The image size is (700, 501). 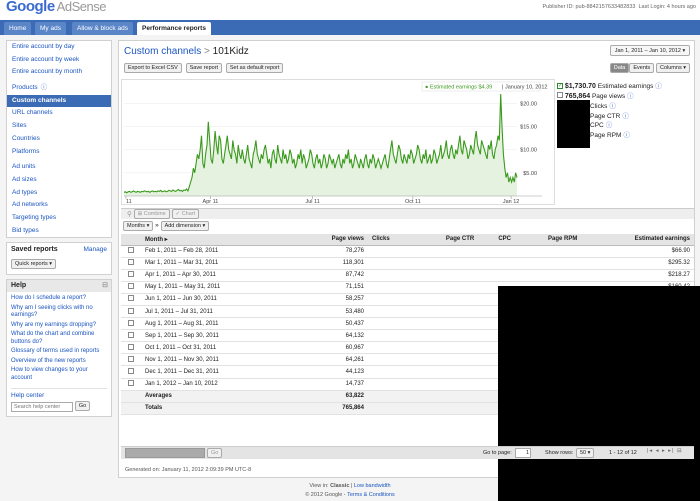 What do you see at coordinates (642, 105) in the screenshot?
I see `legend-metric-row: Clicks ⓘ` at bounding box center [642, 105].